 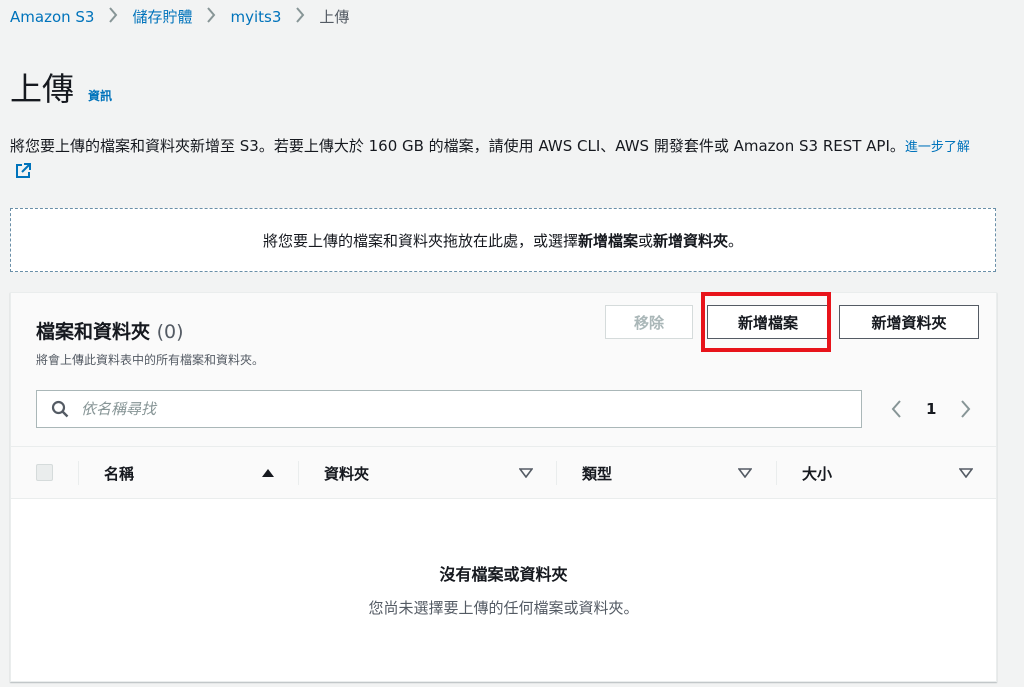 What do you see at coordinates (607, 240) in the screenshot?
I see `dropzone-add-files: 新增檔案` at bounding box center [607, 240].